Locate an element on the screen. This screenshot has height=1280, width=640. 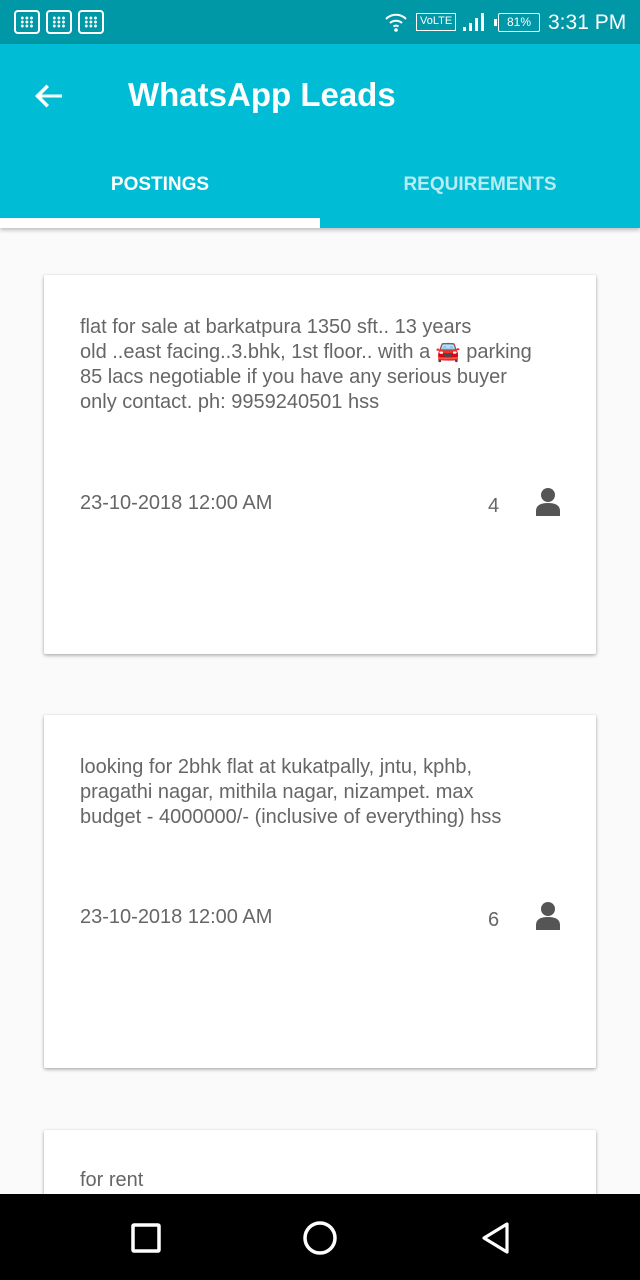
tab-indicator is located at coordinates (160, 223).